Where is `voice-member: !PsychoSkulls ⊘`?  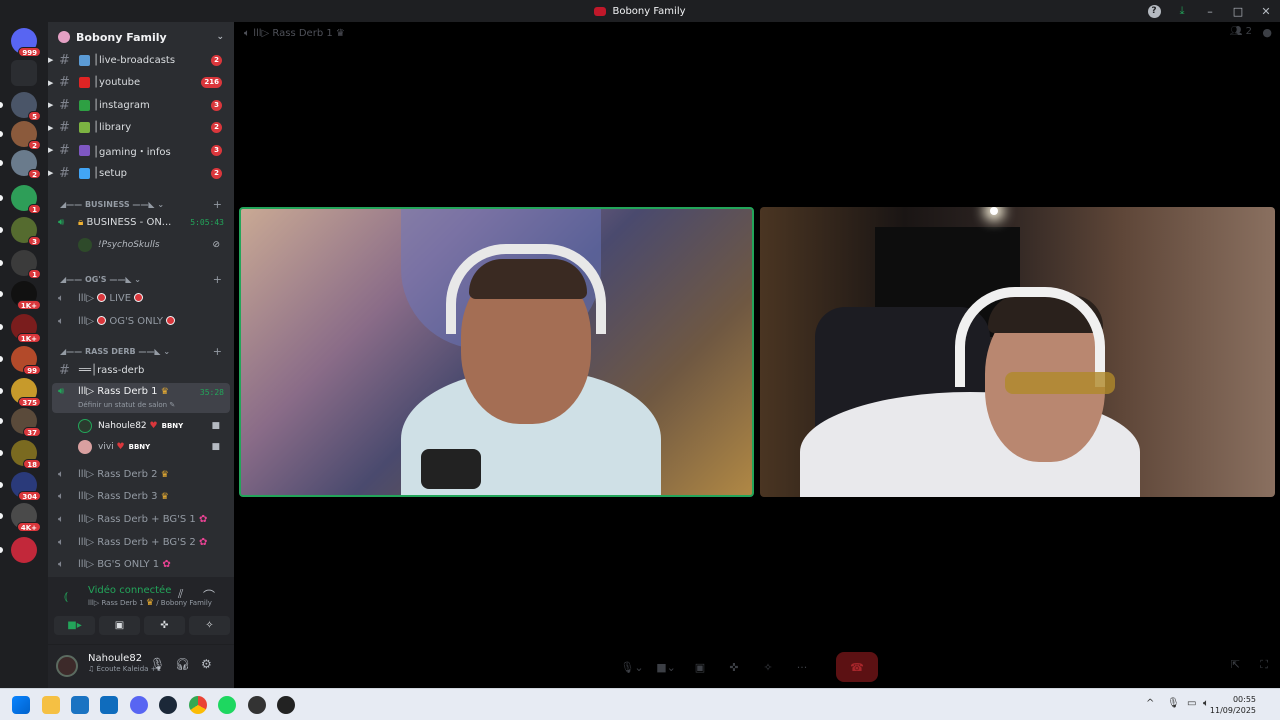
voice-member: !PsychoSkulls ⊘ is located at coordinates (151, 245).